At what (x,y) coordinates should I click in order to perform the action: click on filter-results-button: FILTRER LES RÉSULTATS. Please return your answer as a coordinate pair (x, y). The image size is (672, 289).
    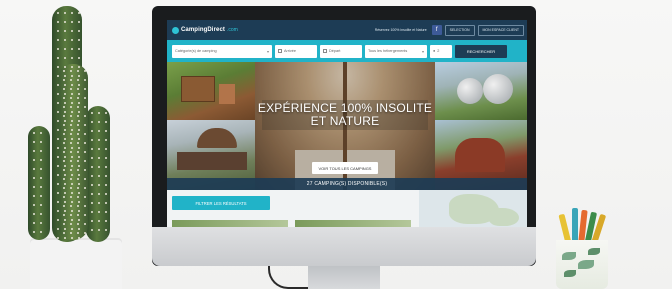
    Looking at the image, I should click on (221, 203).